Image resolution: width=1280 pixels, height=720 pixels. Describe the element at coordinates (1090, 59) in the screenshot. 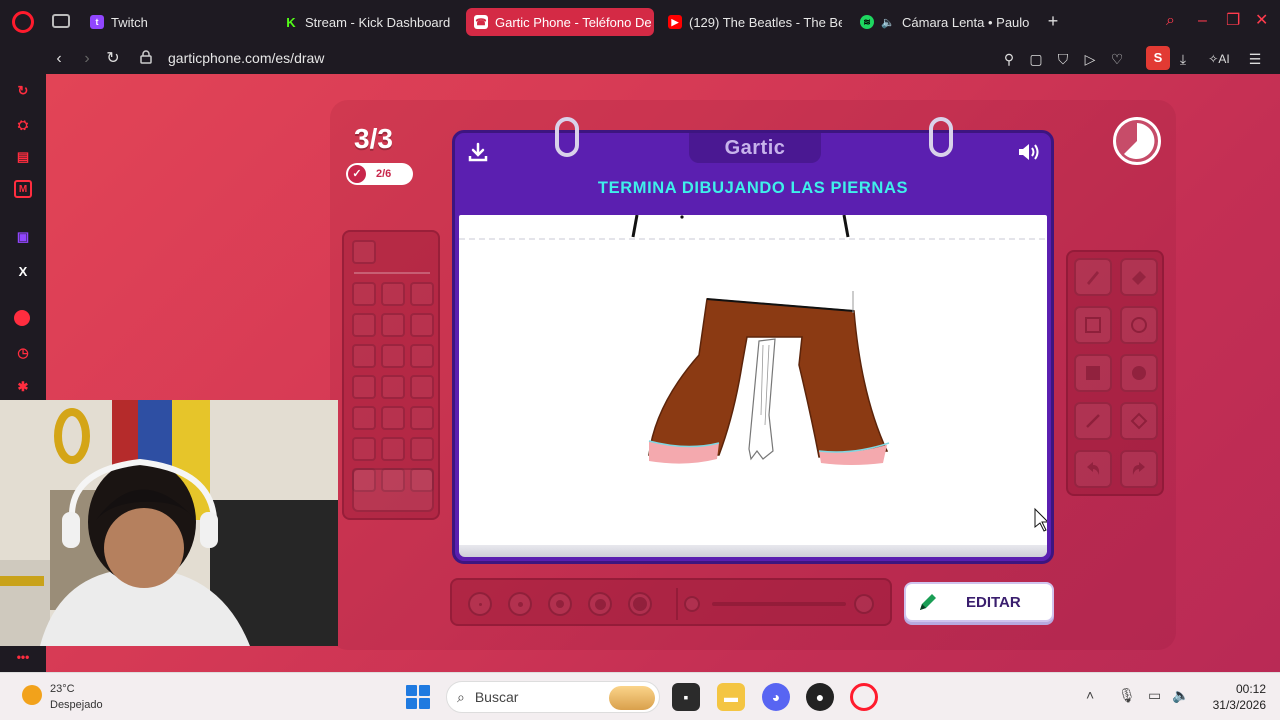

I see `player-icon: ▷` at that location.